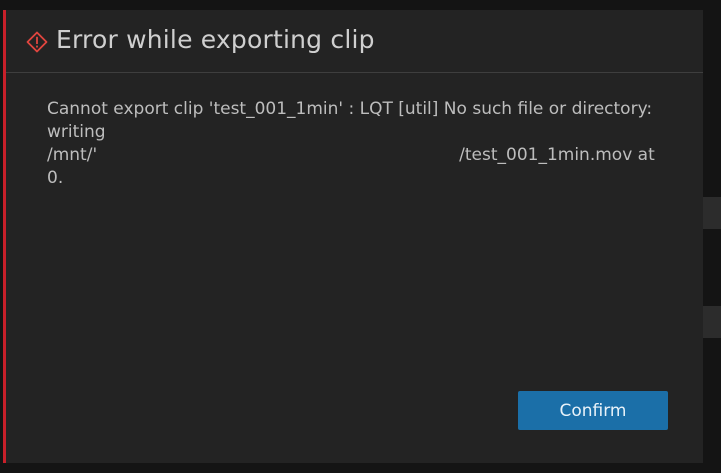  Describe the element at coordinates (357, 155) in the screenshot. I see `error-message-path-line: /mnt/' /test_001_1min.mov at` at that location.